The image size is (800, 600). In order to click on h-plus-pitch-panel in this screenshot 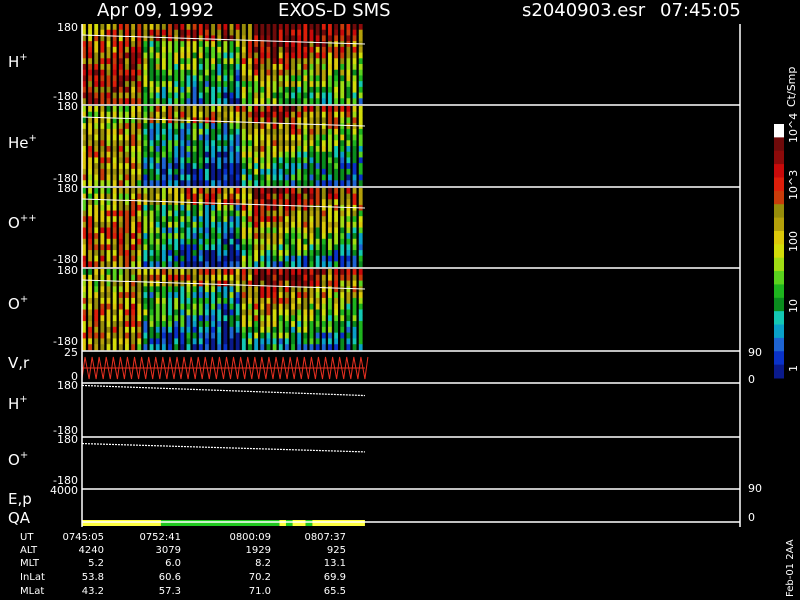, I will do `click(223, 390)`.